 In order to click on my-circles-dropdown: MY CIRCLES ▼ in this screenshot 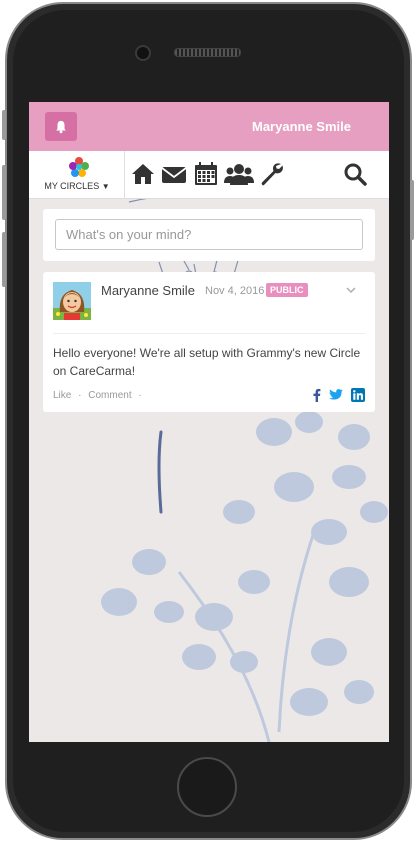, I will do `click(77, 174)`.